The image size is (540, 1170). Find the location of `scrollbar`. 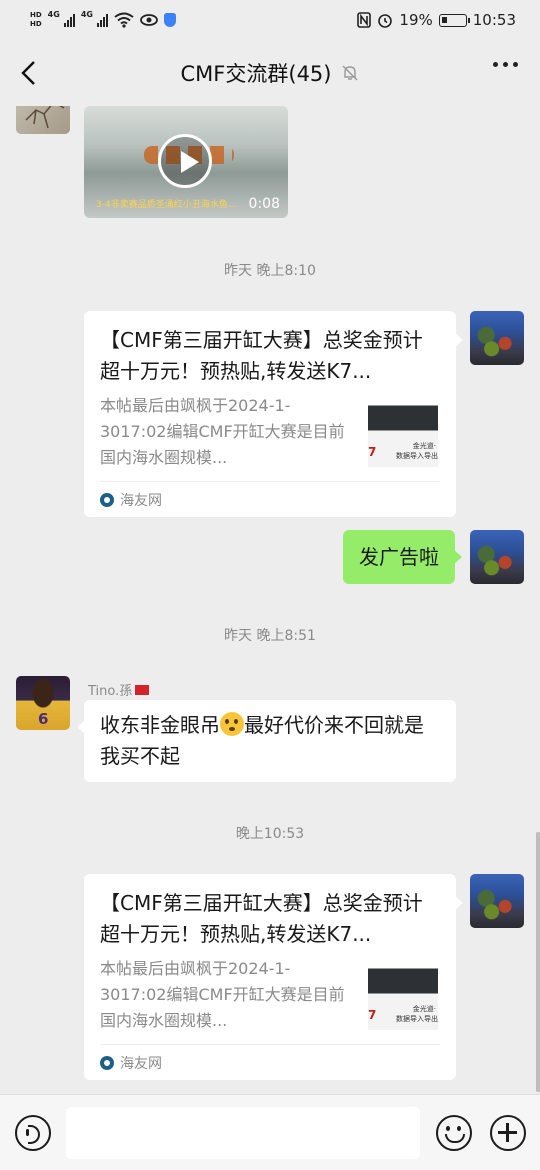

scrollbar is located at coordinates (538, 962).